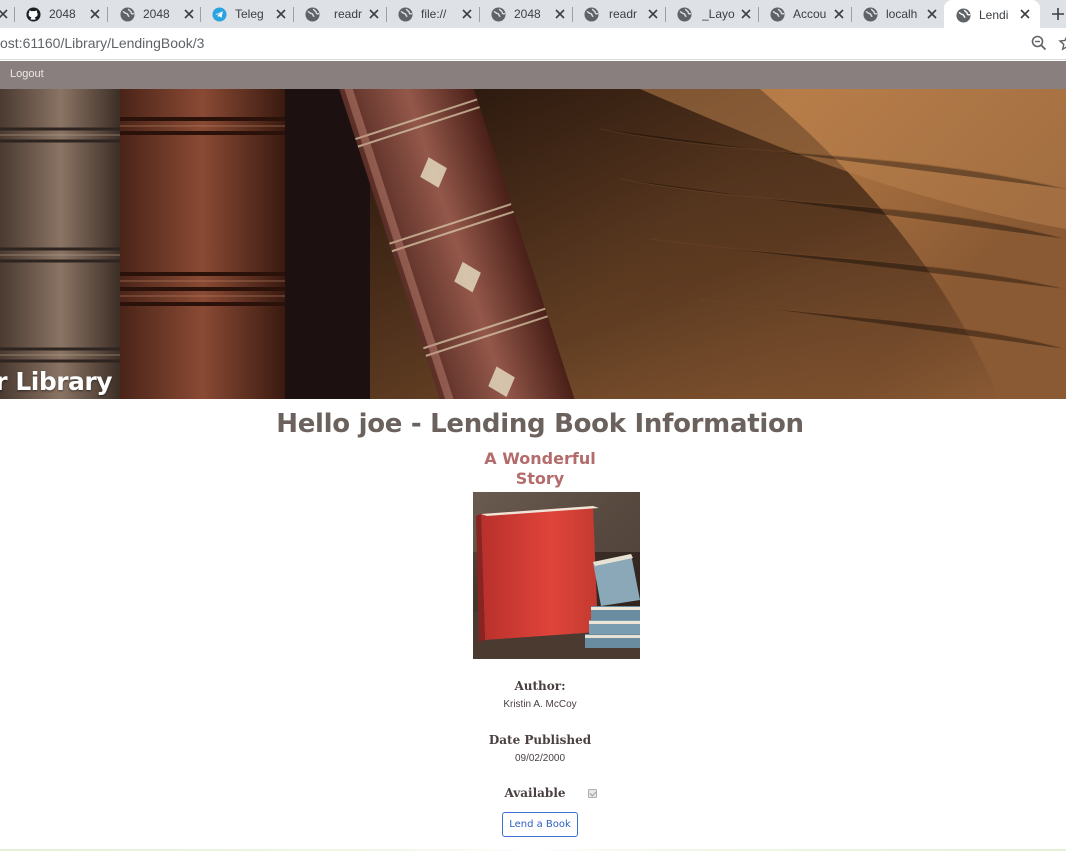 This screenshot has width=1066, height=851. What do you see at coordinates (540, 758) in the screenshot?
I see `date-published-value: 09/02/2000` at bounding box center [540, 758].